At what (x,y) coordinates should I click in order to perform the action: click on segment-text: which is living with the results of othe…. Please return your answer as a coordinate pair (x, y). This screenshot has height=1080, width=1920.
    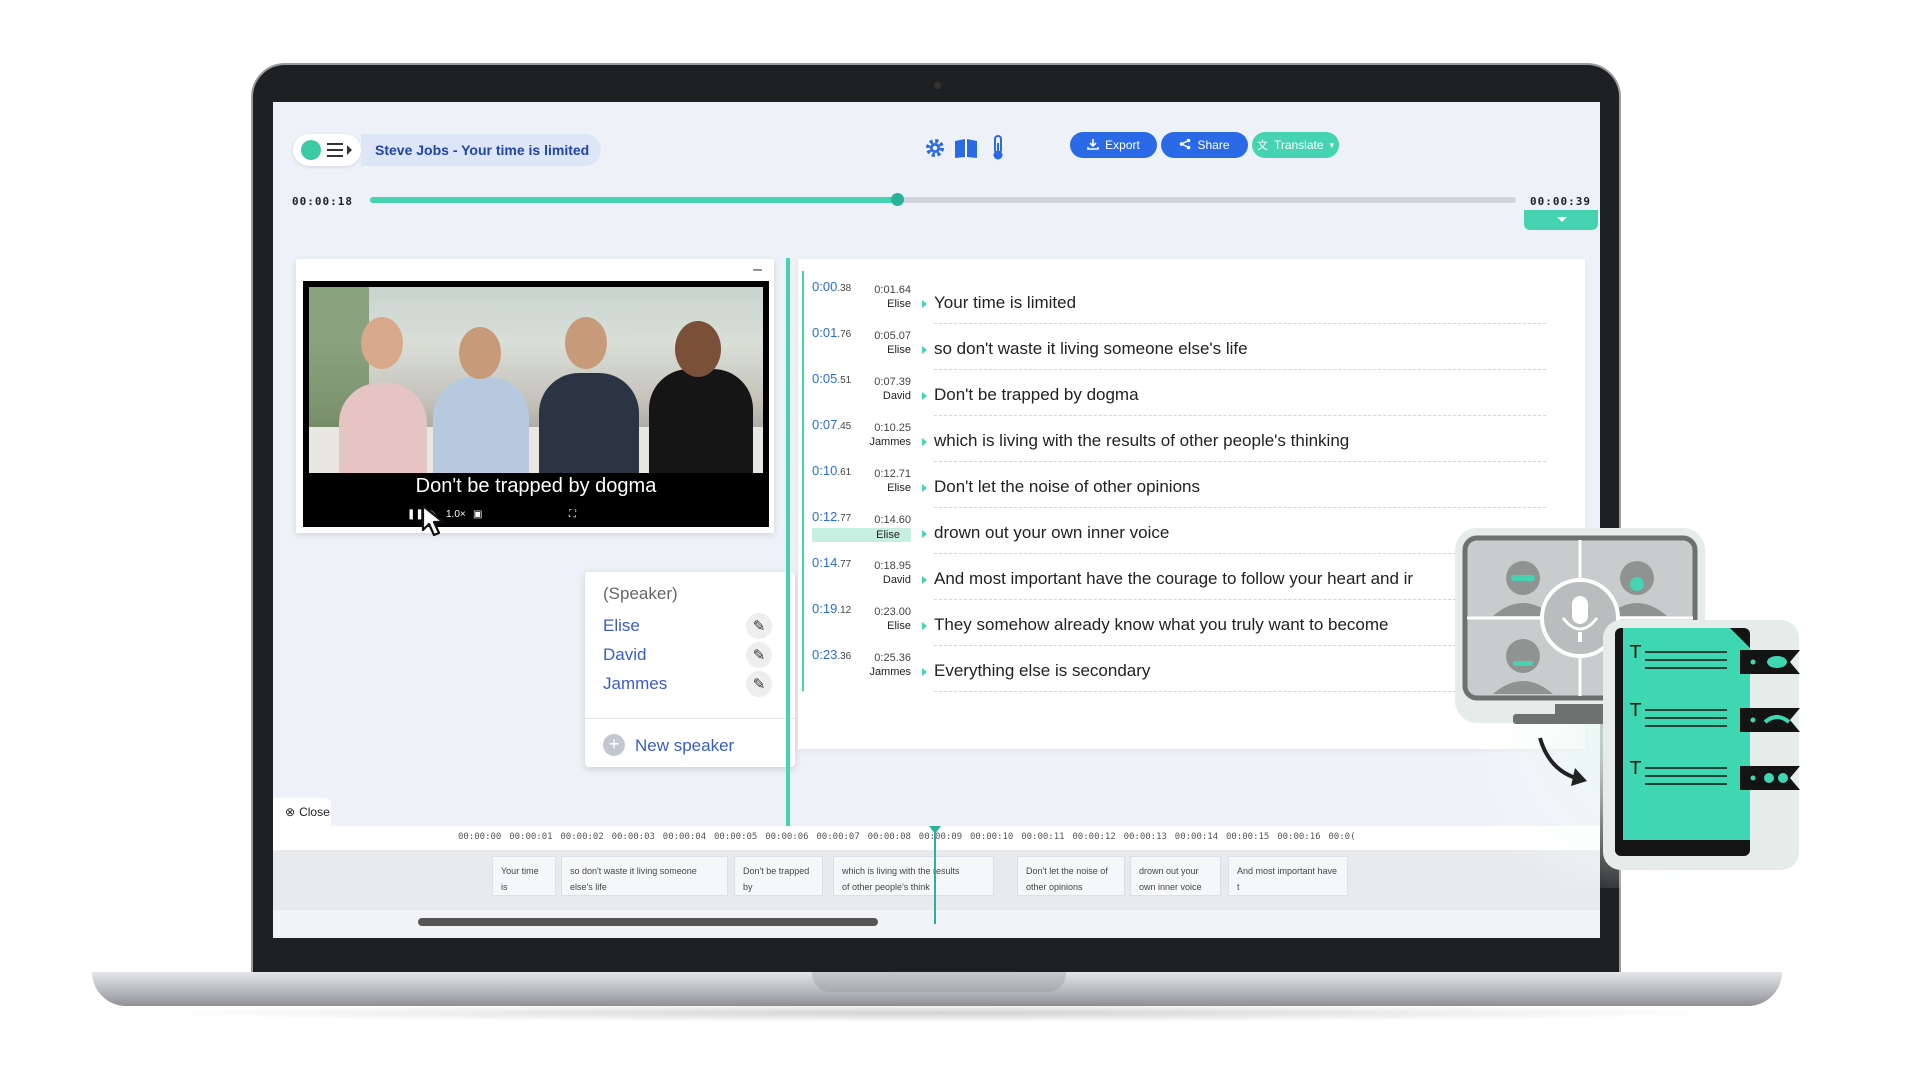
    Looking at the image, I should click on (1141, 441).